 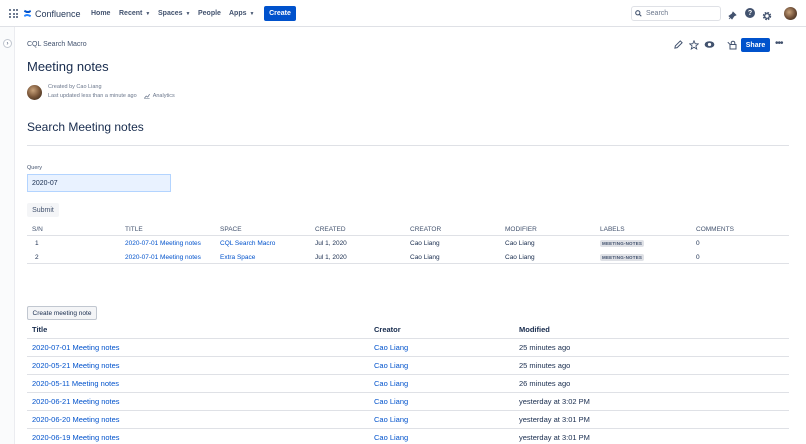 What do you see at coordinates (408, 329) in the screenshot?
I see `table-header-row: Title Creator Modified` at bounding box center [408, 329].